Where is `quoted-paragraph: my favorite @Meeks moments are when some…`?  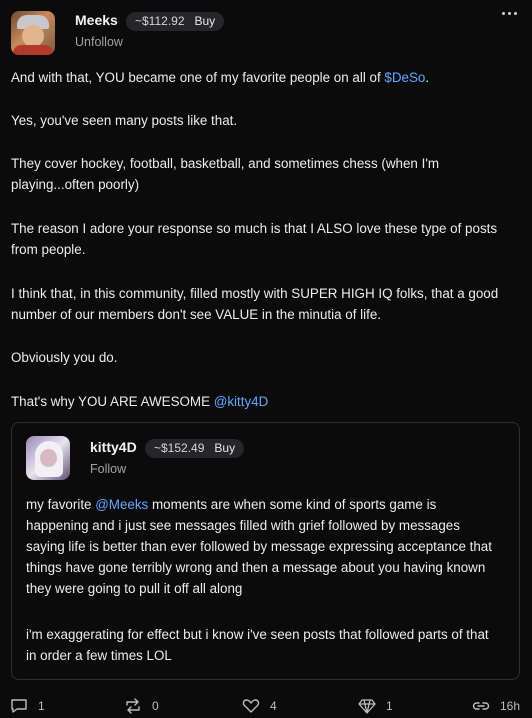
quoted-paragraph: my favorite @Meeks moments are when some… is located at coordinates (259, 546).